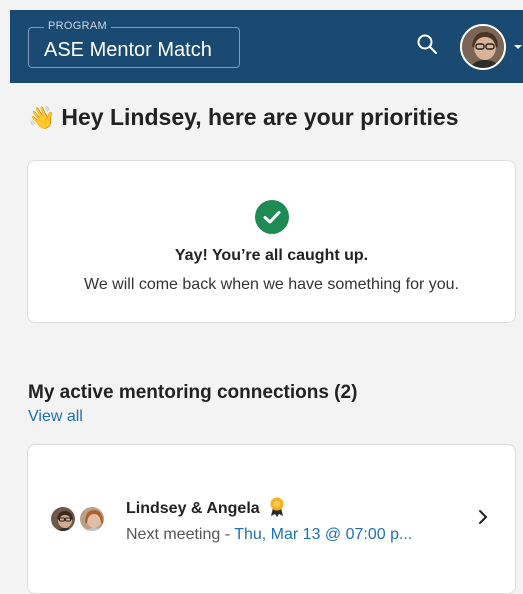  Describe the element at coordinates (180, 534) in the screenshot. I see `next-meeting-label: Next meeting -` at that location.